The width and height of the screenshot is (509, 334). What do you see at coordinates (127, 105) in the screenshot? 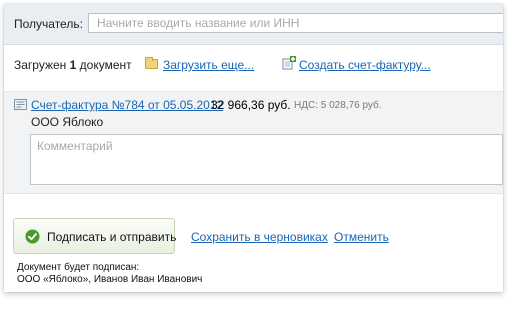
I see `invoice-title-link: Счет-фактура №784 от 05.05.2012` at bounding box center [127, 105].